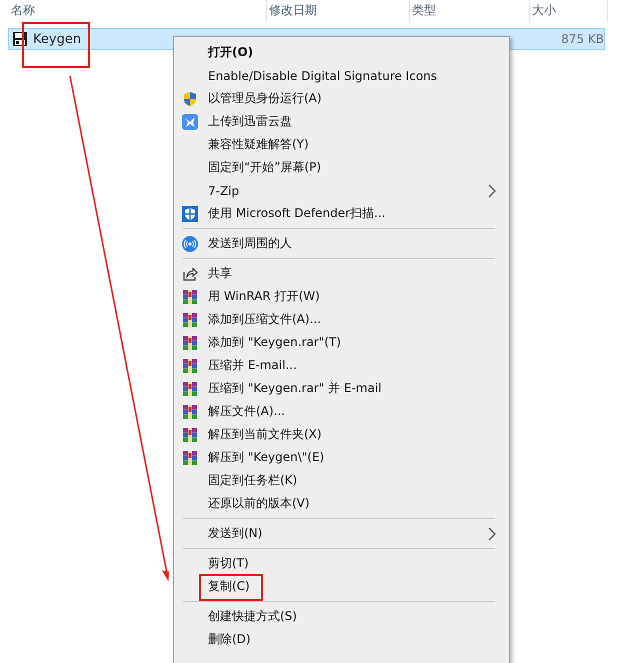 Image resolution: width=643 pixels, height=663 pixels. Describe the element at coordinates (57, 39) in the screenshot. I see `file-name: Keygen` at that location.